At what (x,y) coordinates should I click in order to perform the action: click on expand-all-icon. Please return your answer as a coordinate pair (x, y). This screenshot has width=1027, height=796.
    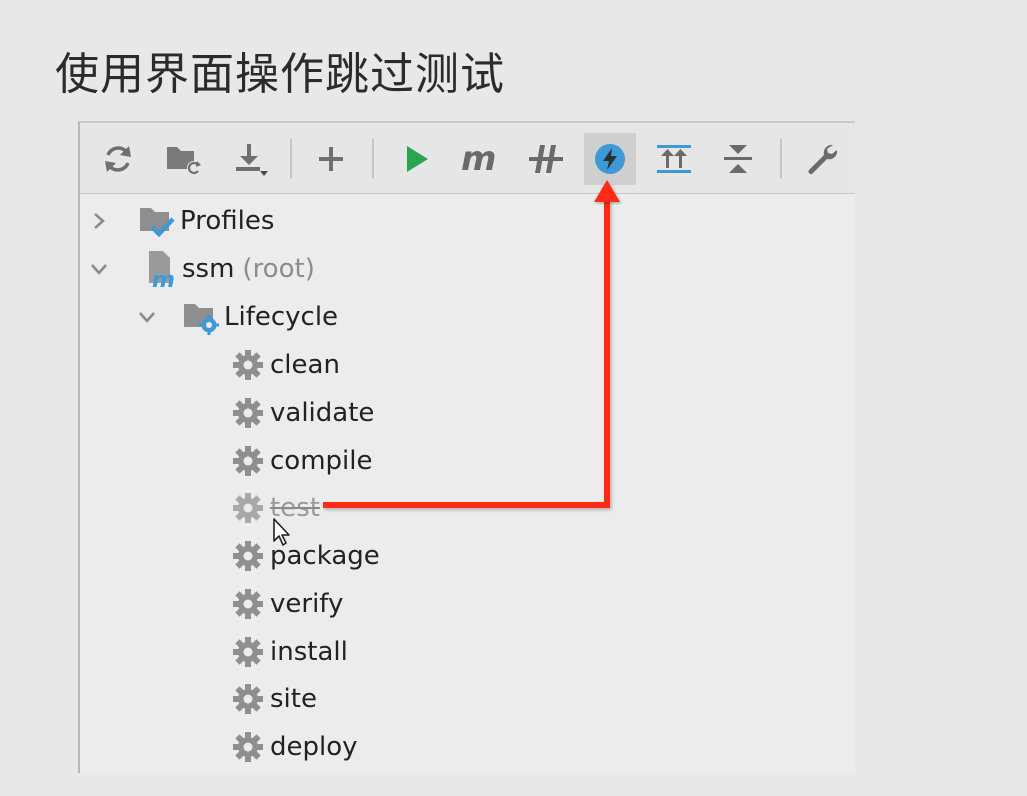
    Looking at the image, I should click on (674, 159).